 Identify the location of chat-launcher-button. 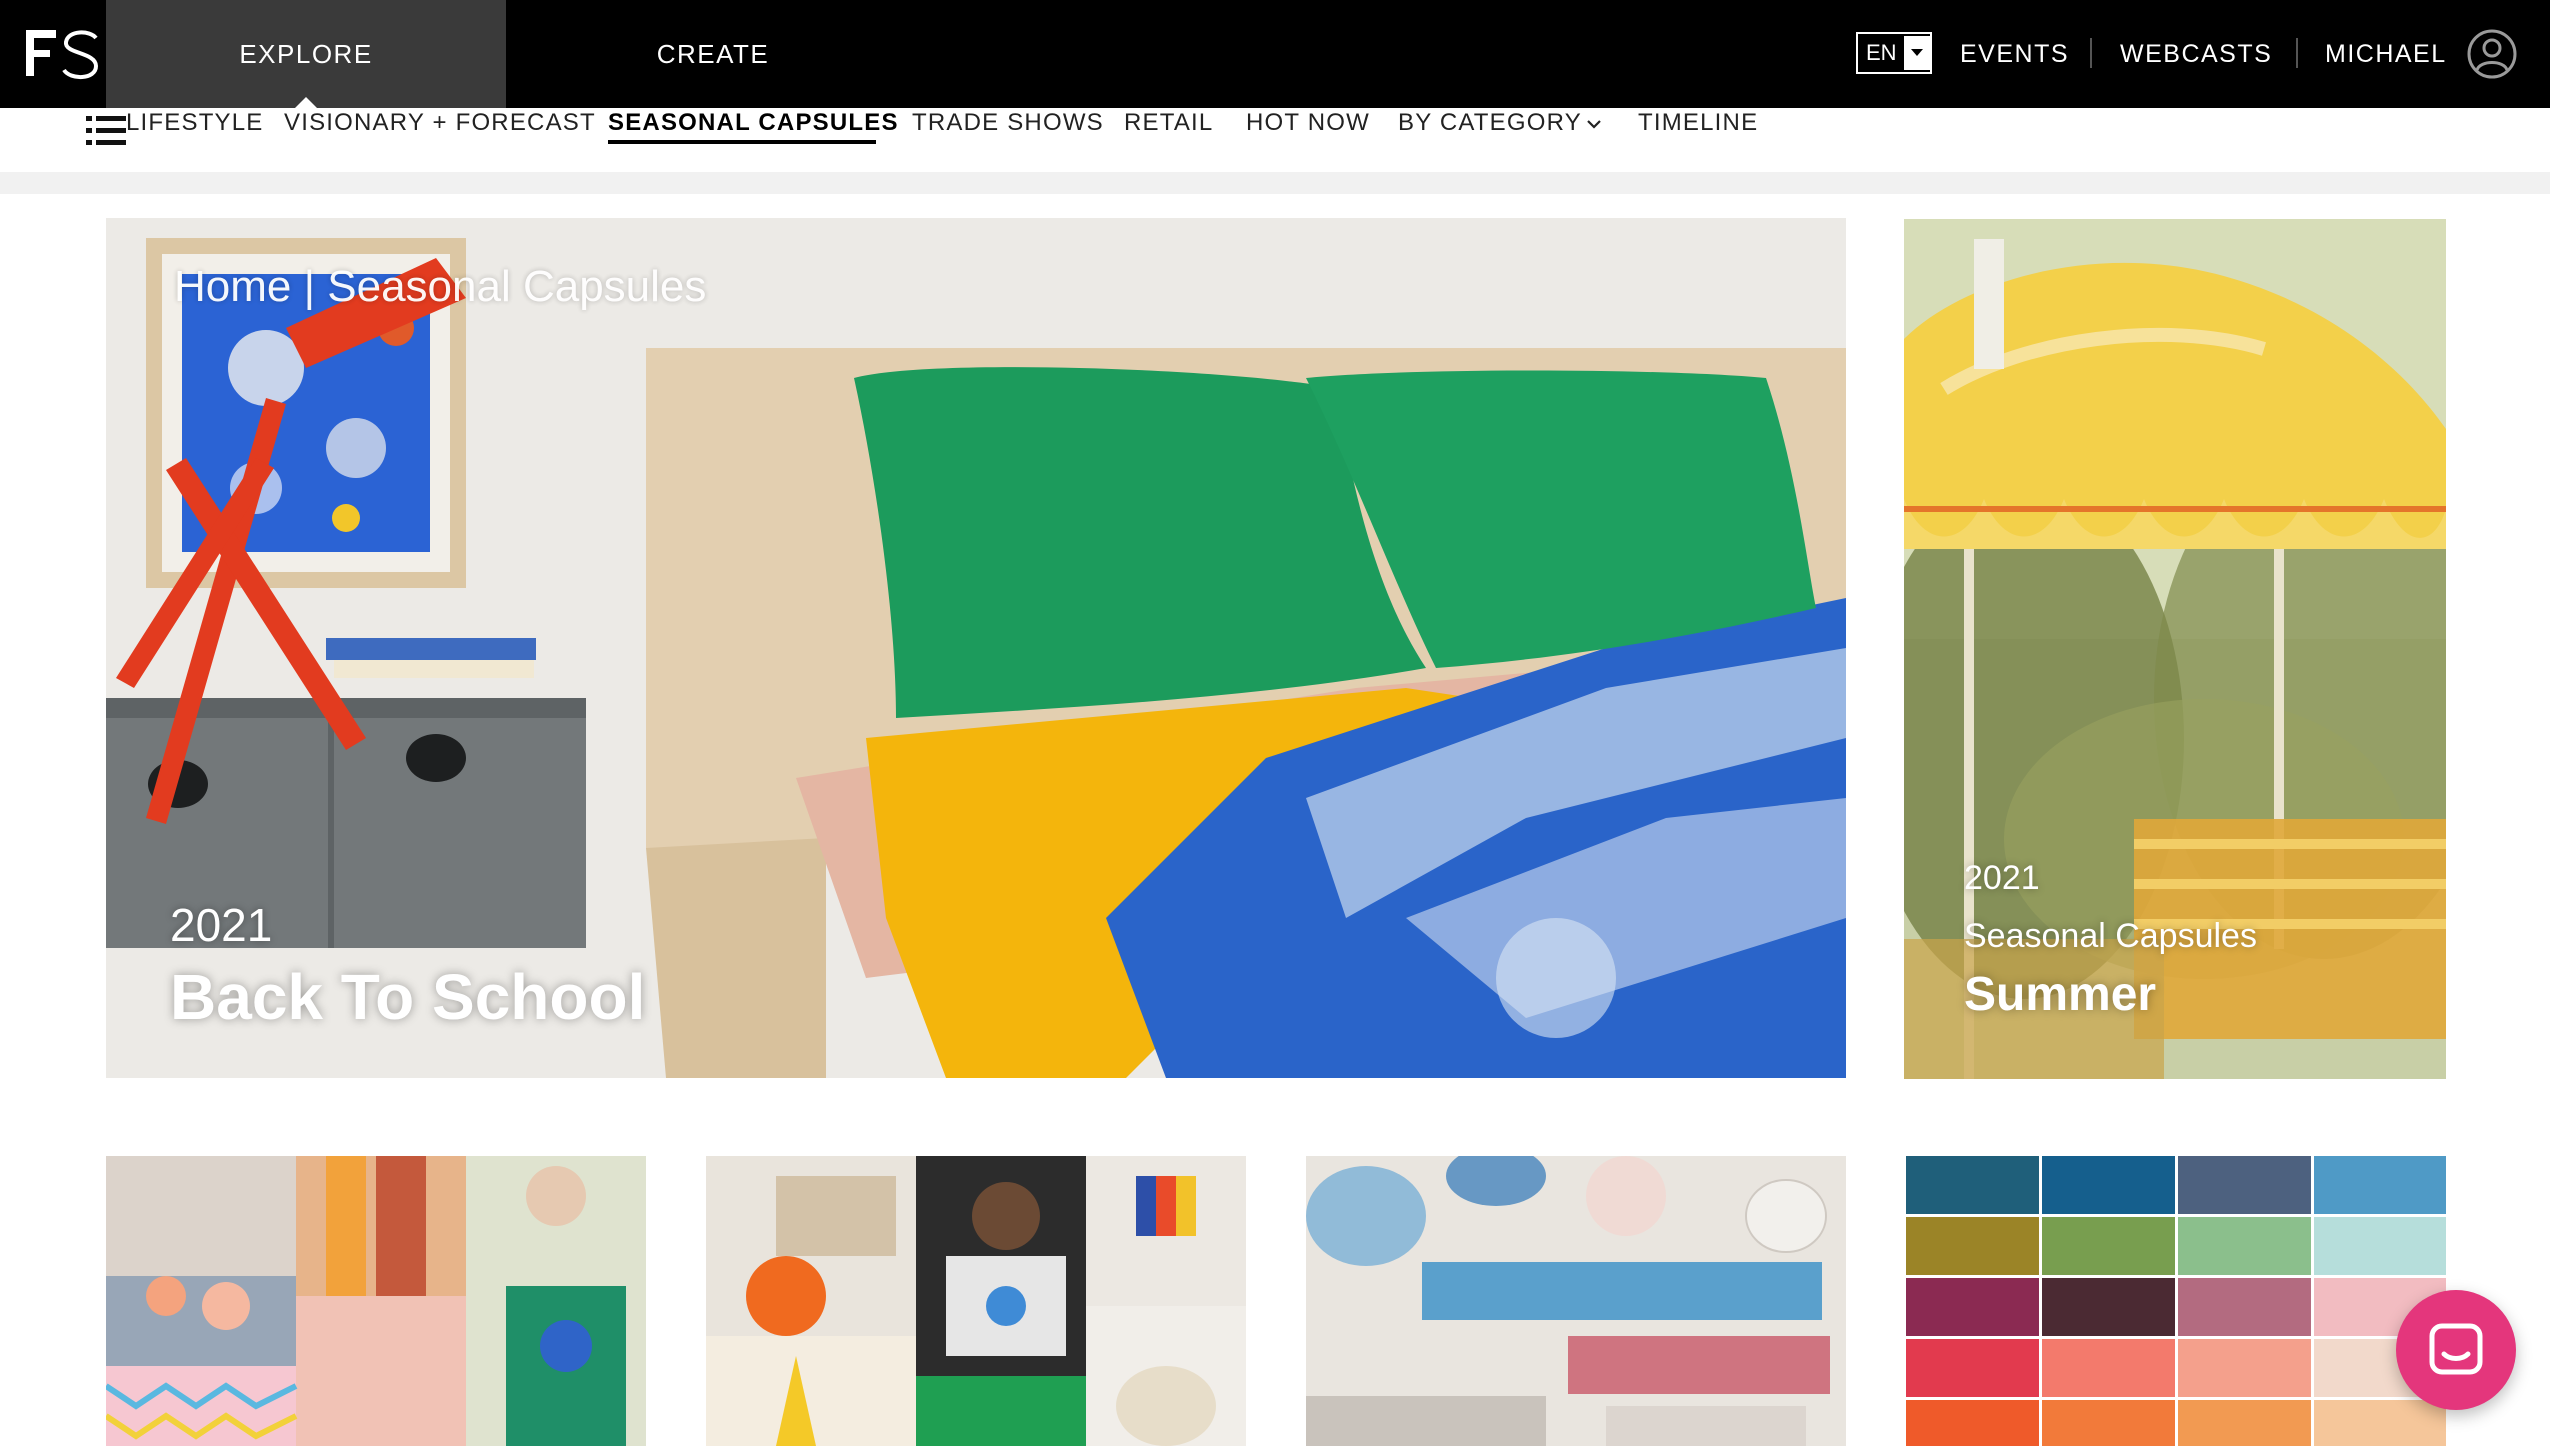
(2456, 1350).